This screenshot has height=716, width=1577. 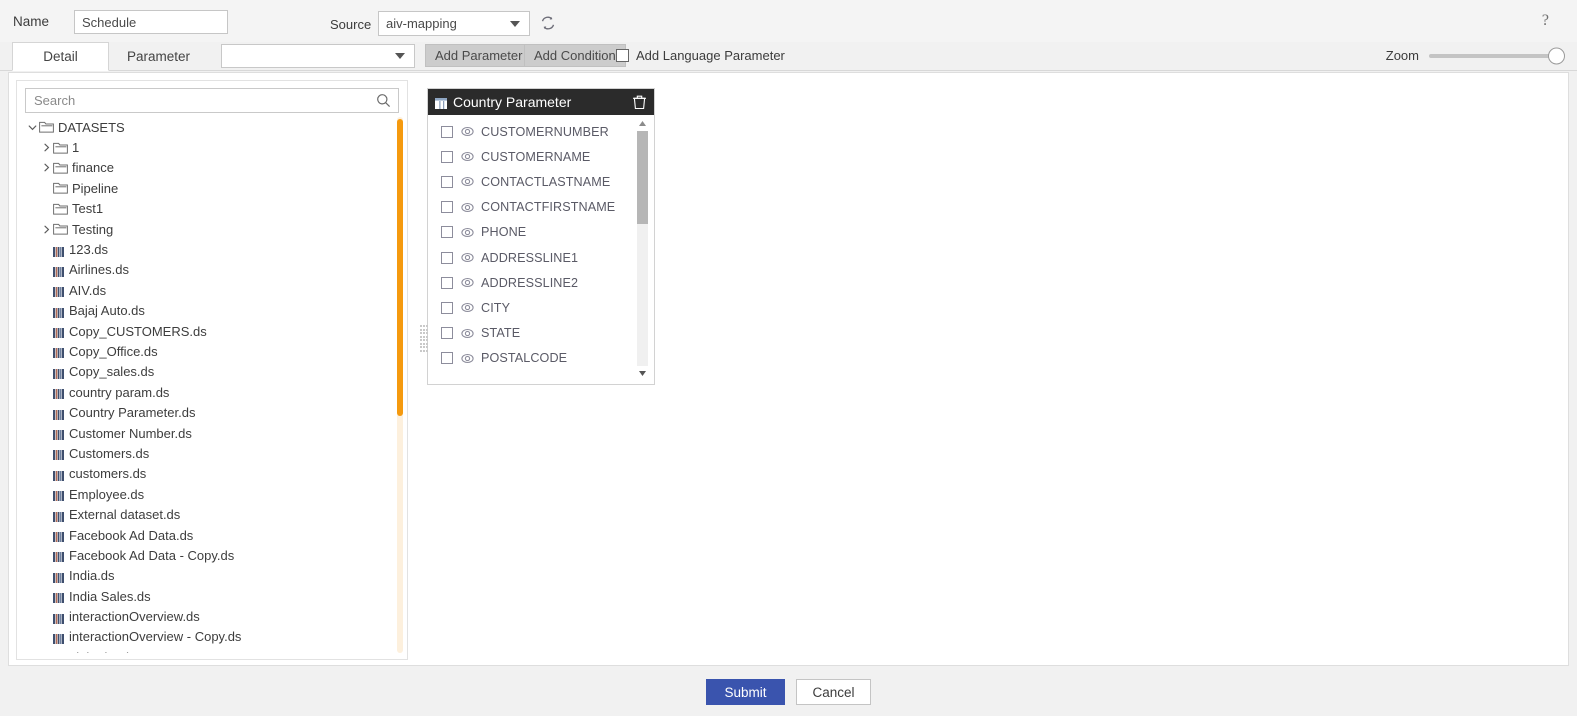 What do you see at coordinates (113, 351) in the screenshot?
I see `tree-item-label: Copy_Office.ds` at bounding box center [113, 351].